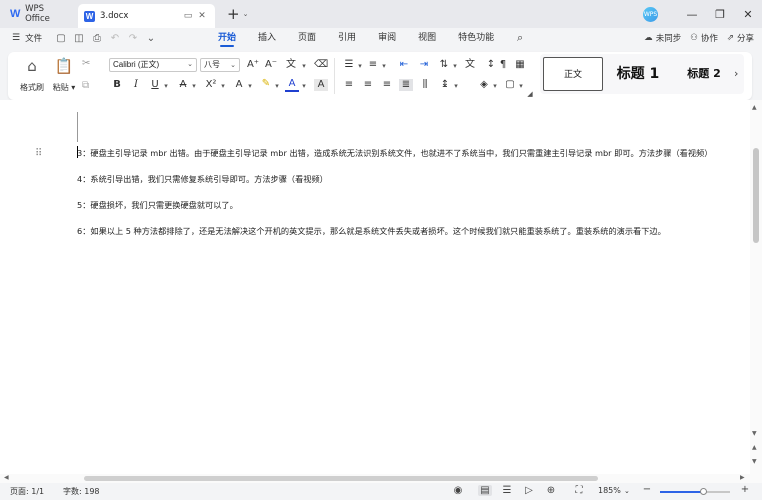 This screenshot has height=500, width=762. I want to click on sync-status: ☁ 未同步, so click(662, 38).